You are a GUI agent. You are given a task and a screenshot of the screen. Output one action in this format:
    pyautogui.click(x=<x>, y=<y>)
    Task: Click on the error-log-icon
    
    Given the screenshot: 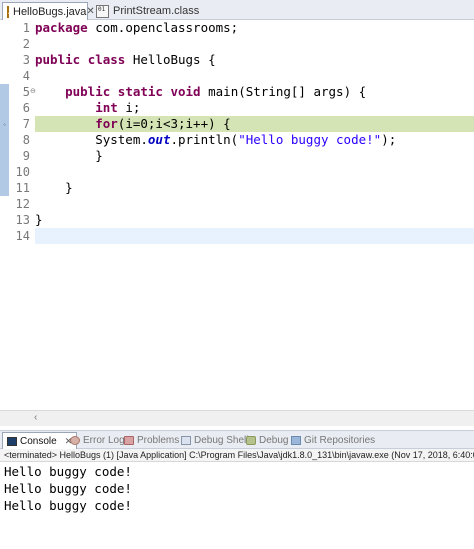 What is the action you would take?
    pyautogui.click(x=75, y=440)
    